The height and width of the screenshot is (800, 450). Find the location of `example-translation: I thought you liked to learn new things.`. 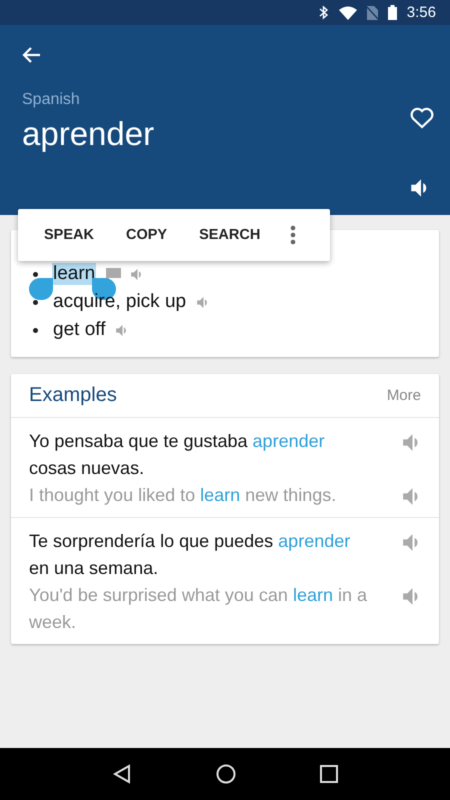

example-translation: I thought you liked to learn new things. is located at coordinates (183, 495).